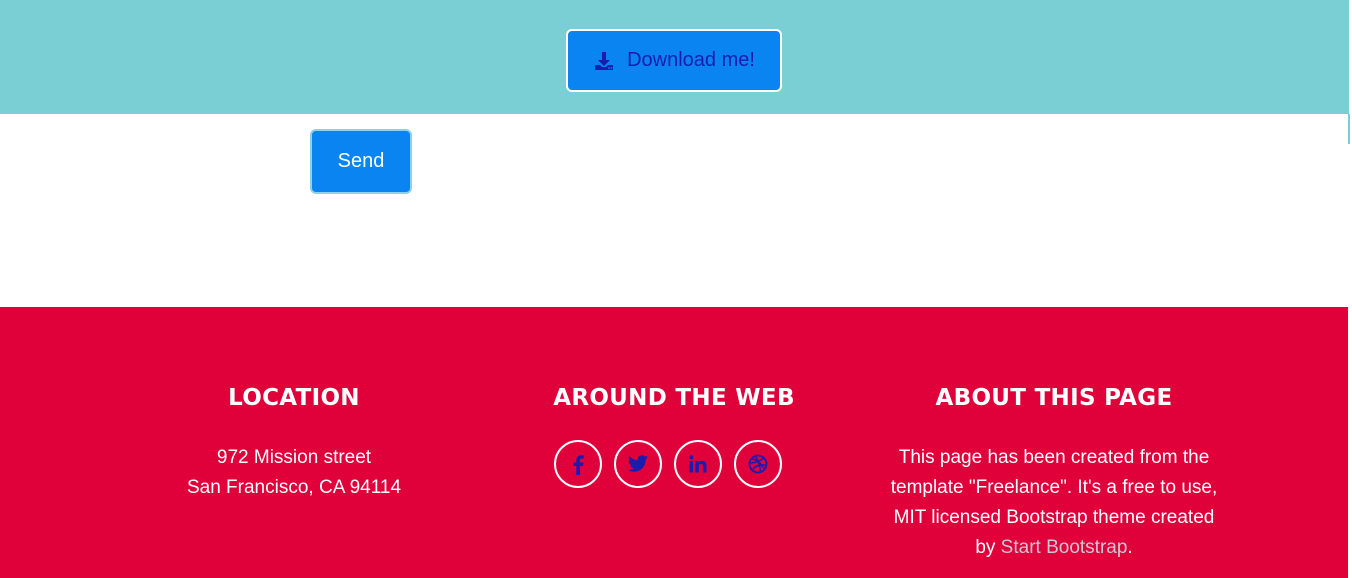  I want to click on send-button: Send, so click(361, 161).